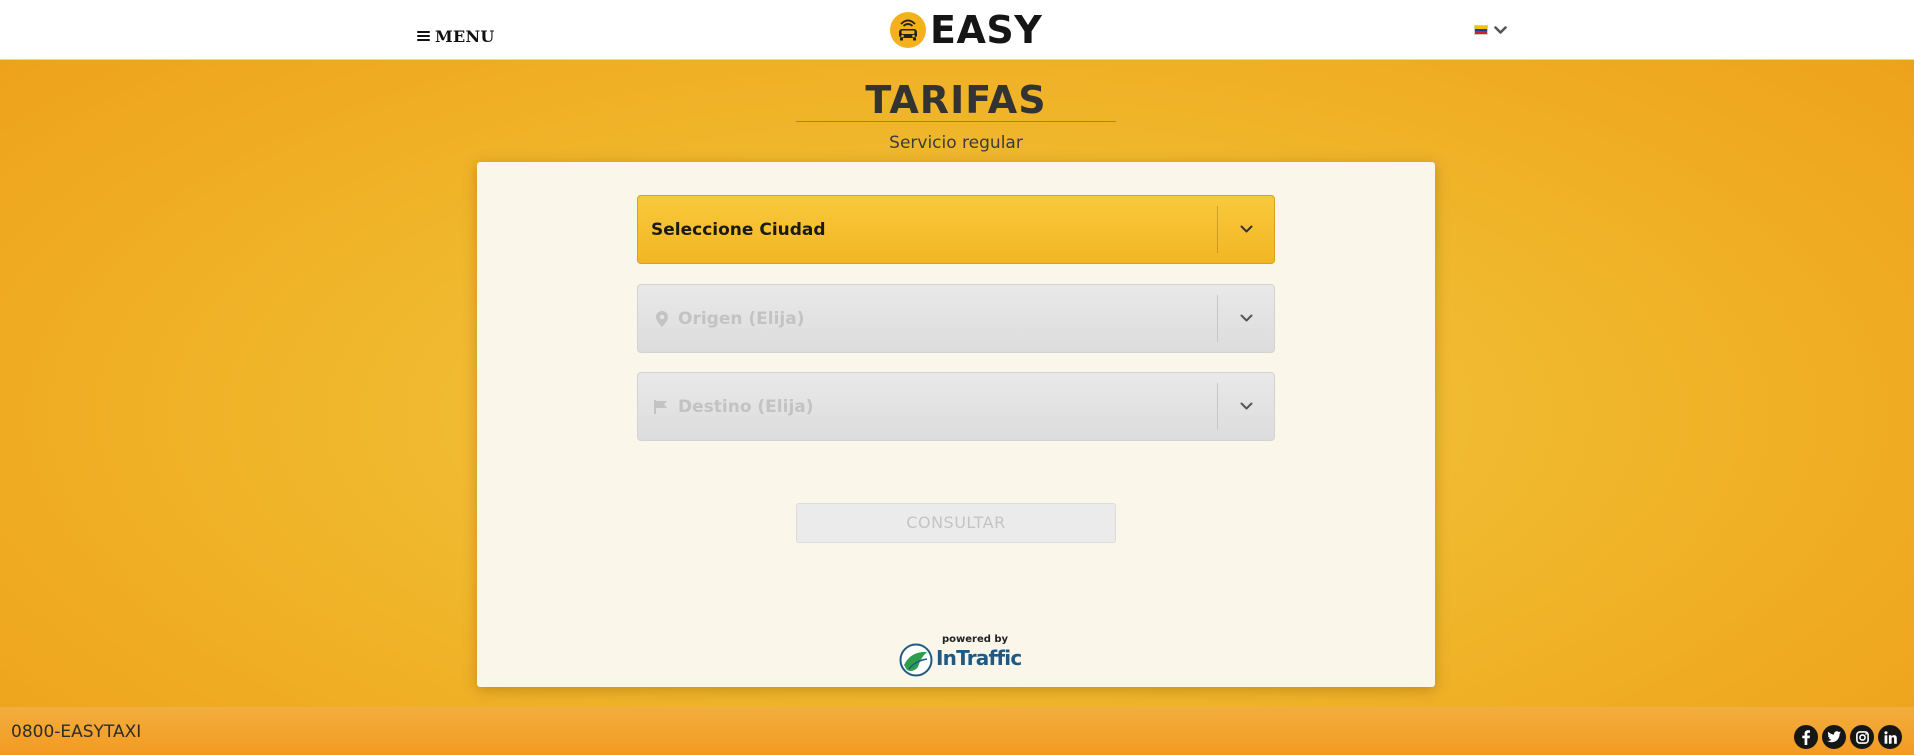 The height and width of the screenshot is (755, 1914). I want to click on destination-select-label: Destino (Elija), so click(746, 406).